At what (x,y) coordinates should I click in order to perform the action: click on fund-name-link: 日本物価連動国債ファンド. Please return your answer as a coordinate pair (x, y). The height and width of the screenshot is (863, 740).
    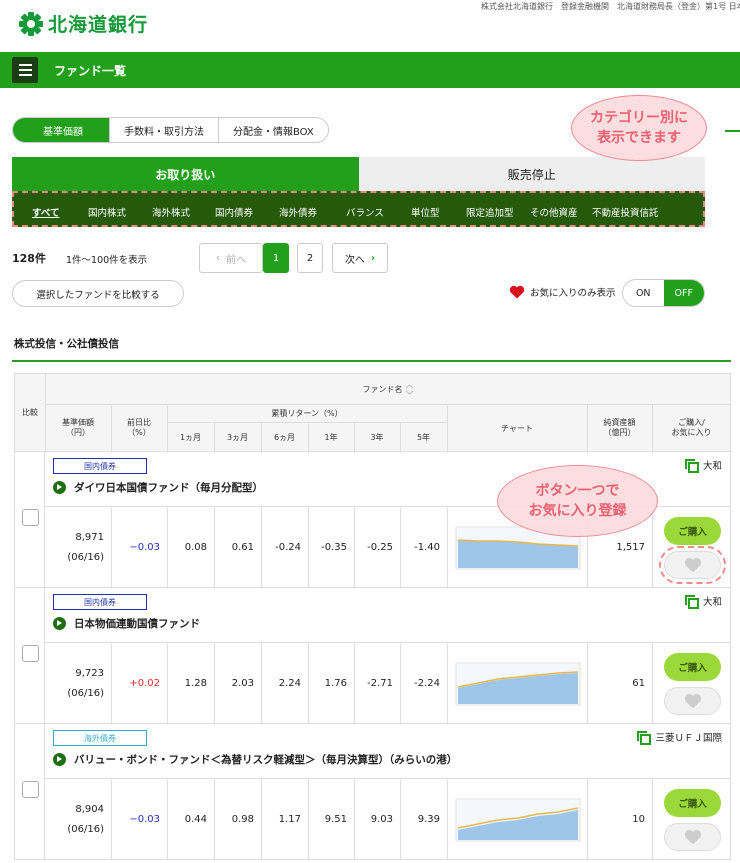
    Looking at the image, I should click on (126, 623).